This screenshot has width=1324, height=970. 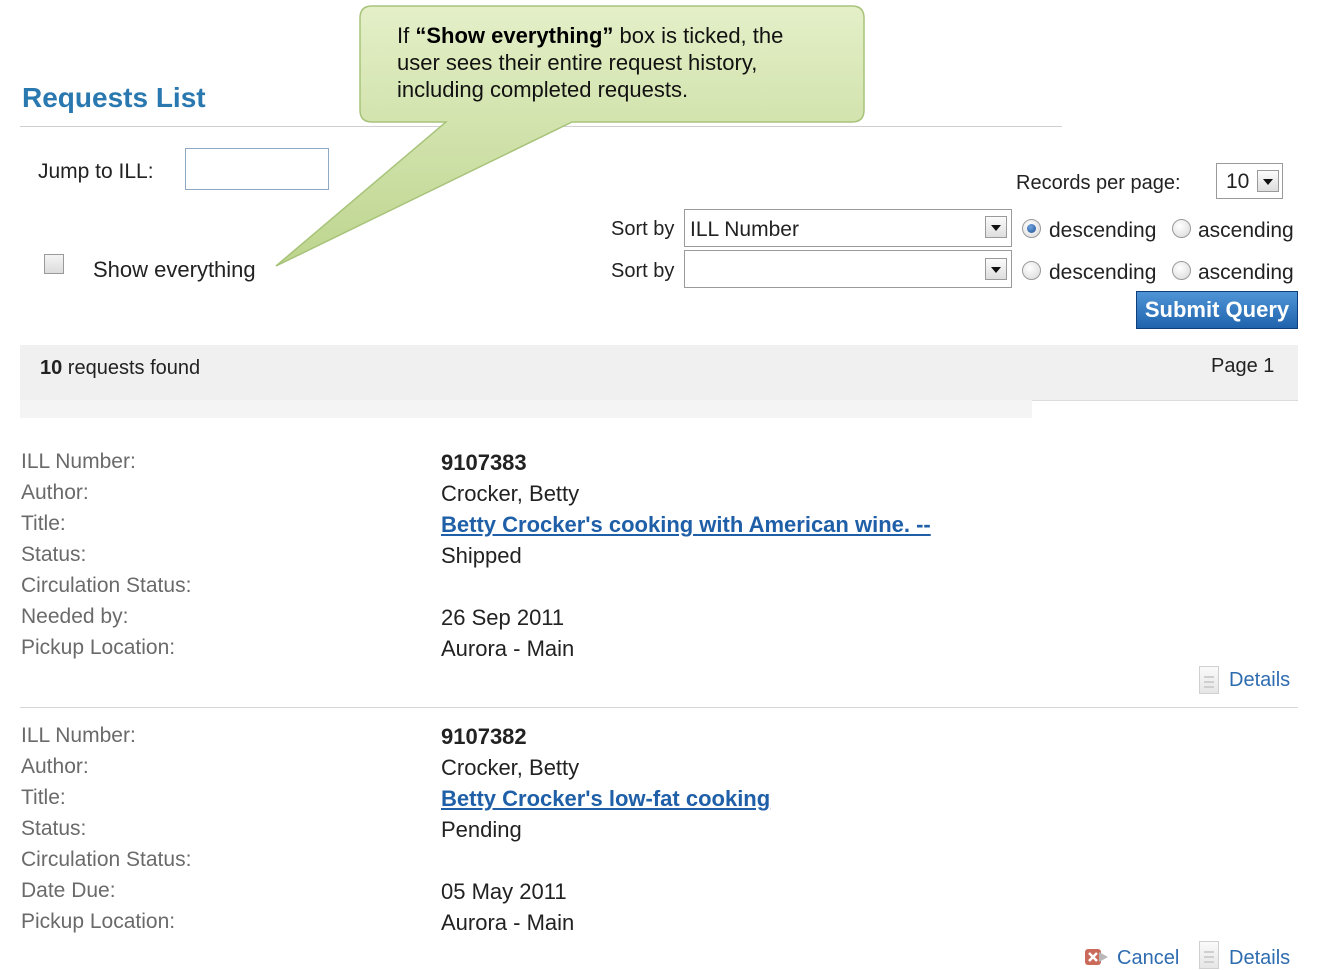 What do you see at coordinates (406, 35) in the screenshot?
I see `callout-prefix: If` at bounding box center [406, 35].